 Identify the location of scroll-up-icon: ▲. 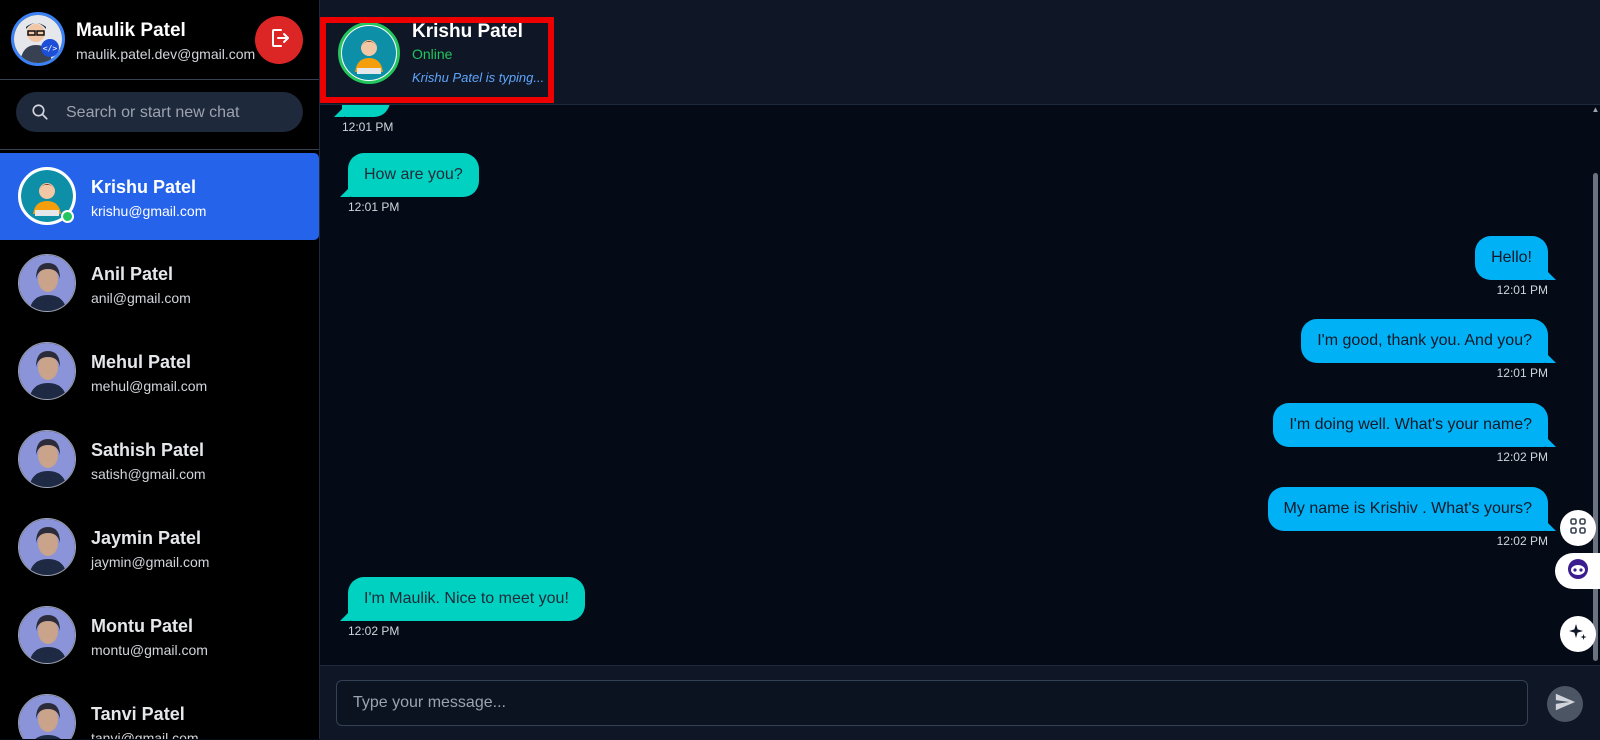
(1595, 109).